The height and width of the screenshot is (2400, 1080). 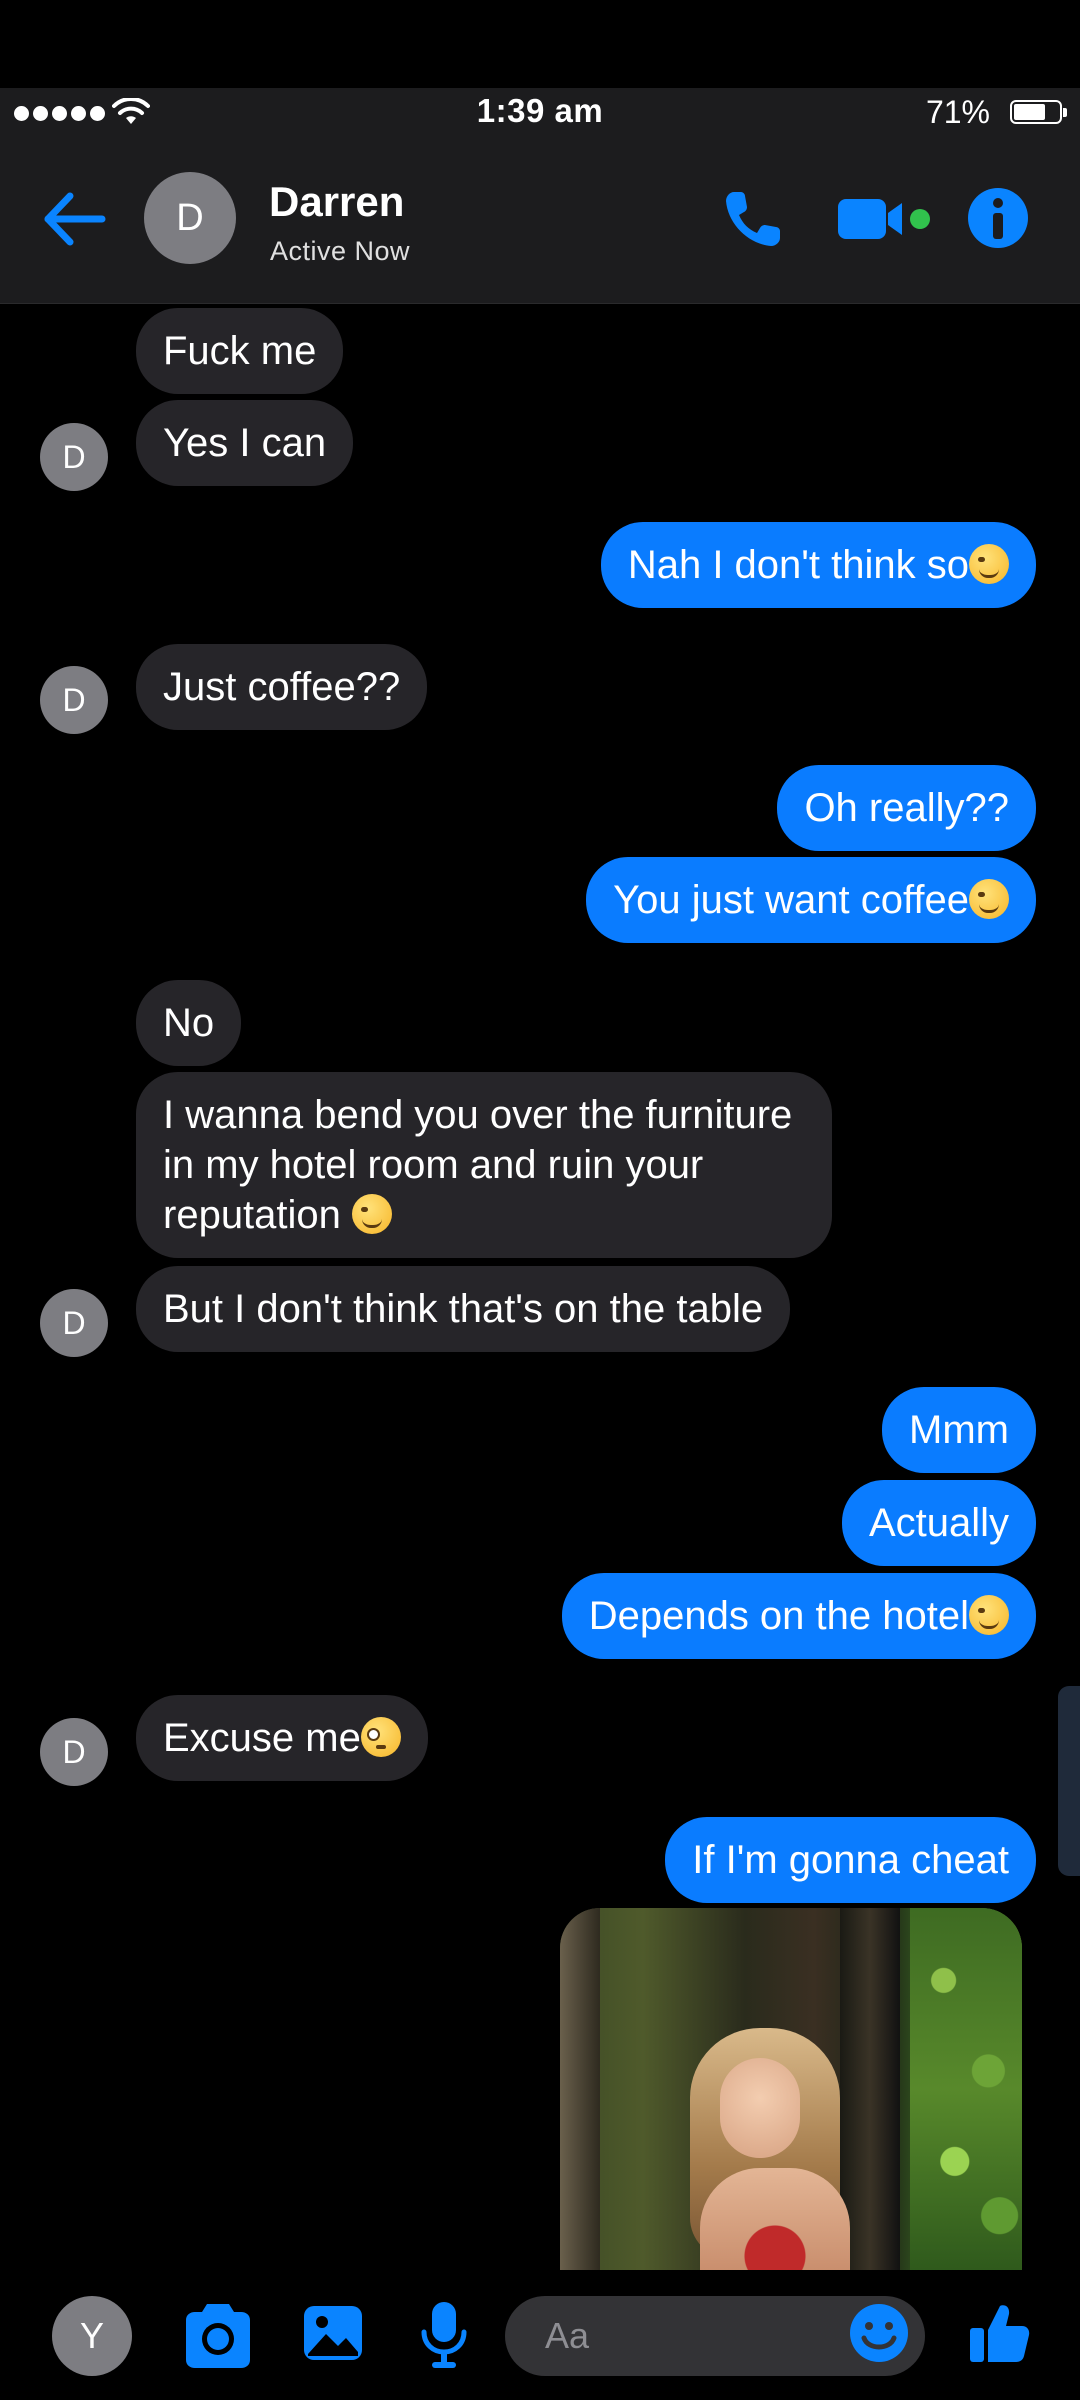 I want to click on message-text: Actually, so click(x=938, y=1523).